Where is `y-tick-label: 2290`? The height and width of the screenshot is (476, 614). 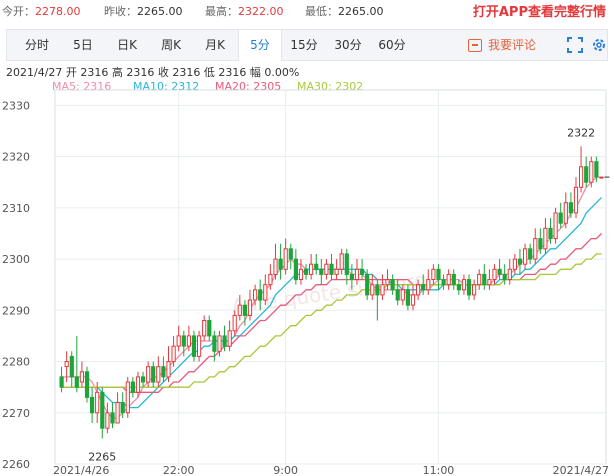
y-tick-label: 2290 is located at coordinates (16, 310).